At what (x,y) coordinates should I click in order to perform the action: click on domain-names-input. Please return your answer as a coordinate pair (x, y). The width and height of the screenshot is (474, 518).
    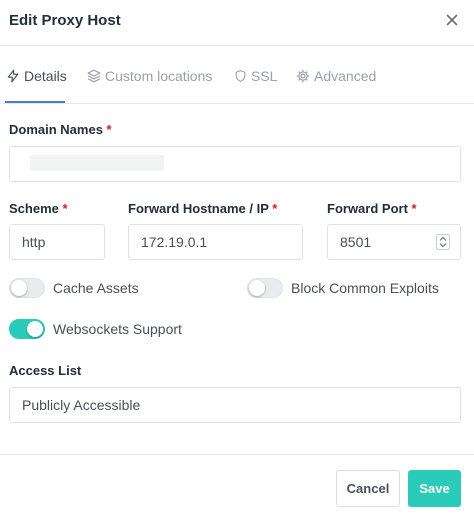
    Looking at the image, I should click on (235, 164).